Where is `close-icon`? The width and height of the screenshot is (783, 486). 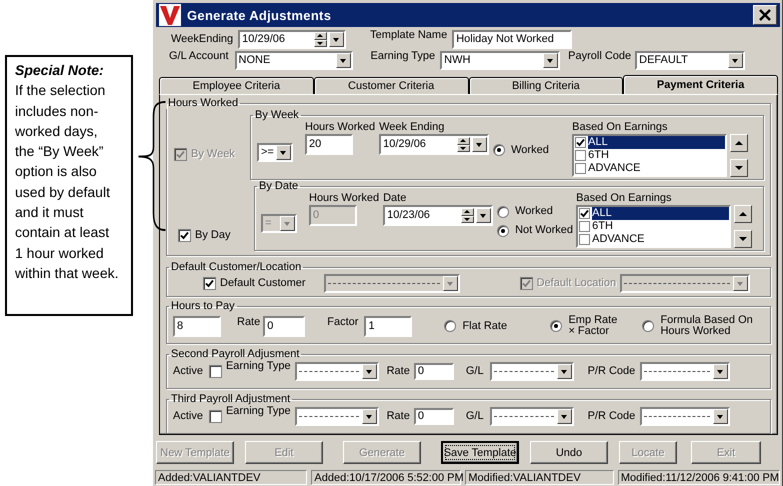
close-icon is located at coordinates (765, 15).